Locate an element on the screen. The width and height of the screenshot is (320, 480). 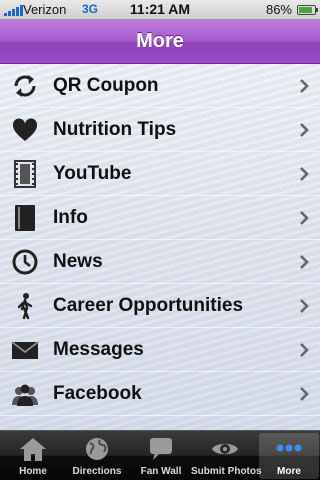
menu-item-career-opportunities: Career Opportunities is located at coordinates (160, 306).